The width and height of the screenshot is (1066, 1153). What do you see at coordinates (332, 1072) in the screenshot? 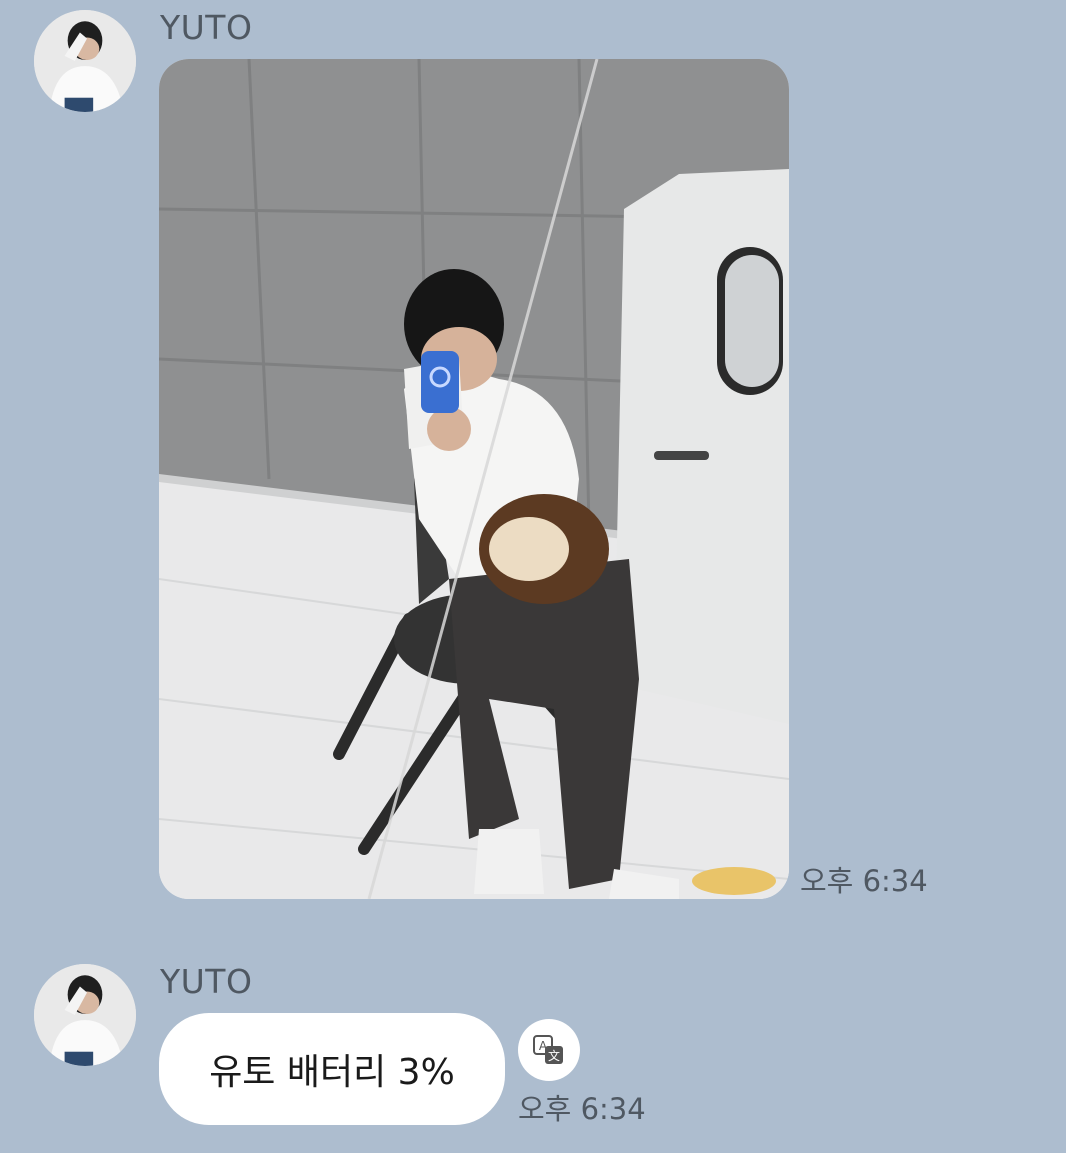
I see `message-text: 유토 배터리 3%` at bounding box center [332, 1072].